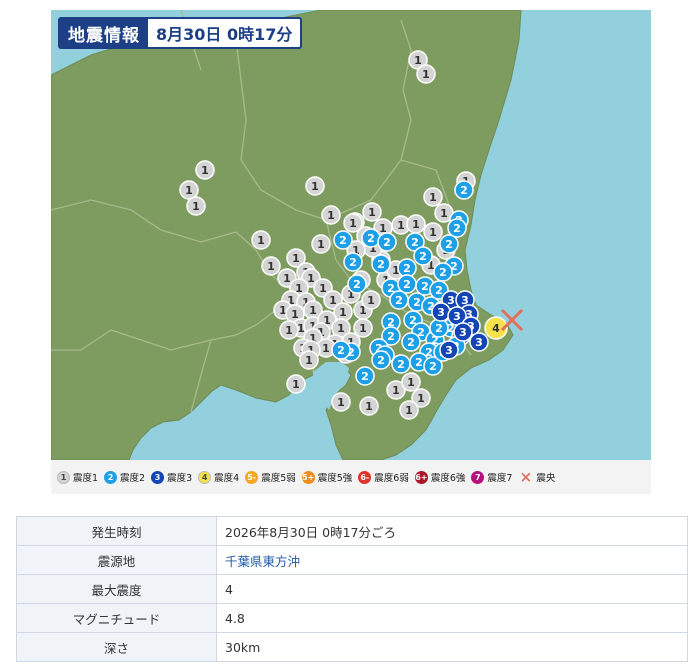  What do you see at coordinates (116, 560) in the screenshot?
I see `info-key: 震源地` at bounding box center [116, 560].